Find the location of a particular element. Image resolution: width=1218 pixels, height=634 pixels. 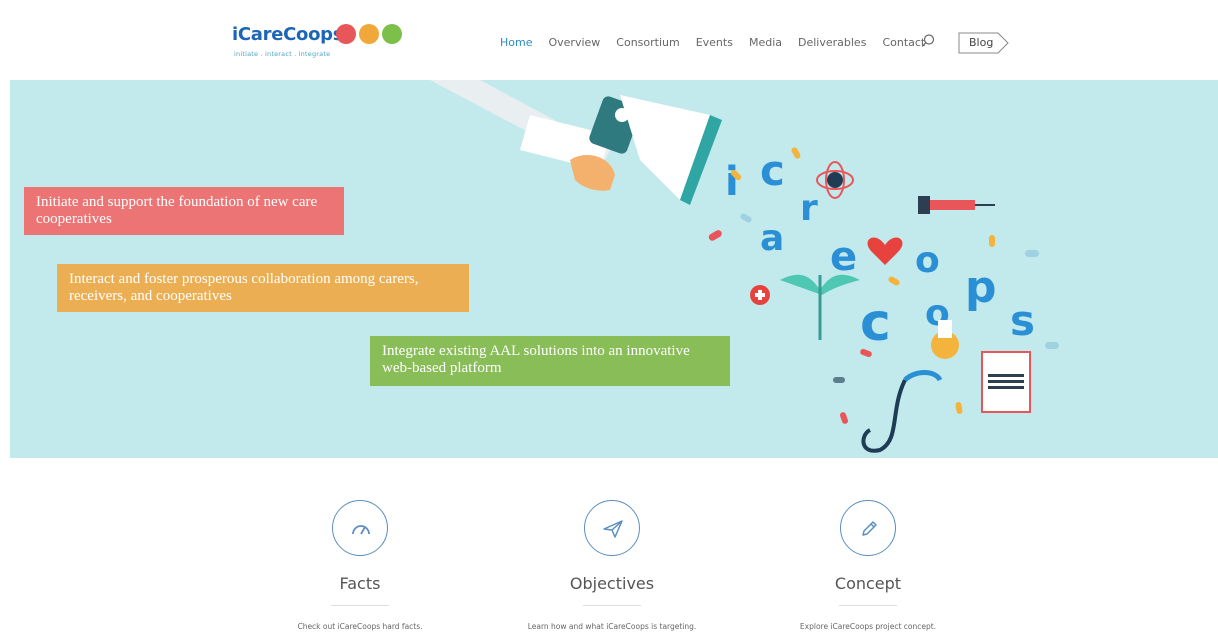

feature-objectives-title: Objectives is located at coordinates (612, 583).